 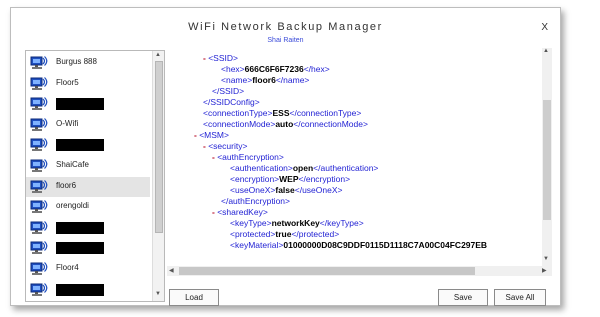 What do you see at coordinates (194, 297) in the screenshot?
I see `load-button: Load` at bounding box center [194, 297].